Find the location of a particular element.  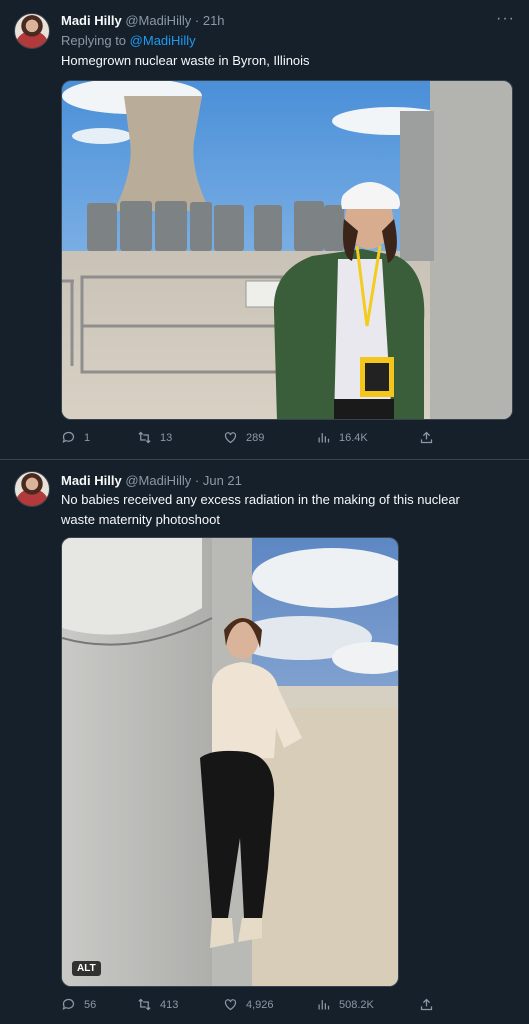

retweet-button: 13 is located at coordinates (154, 437).